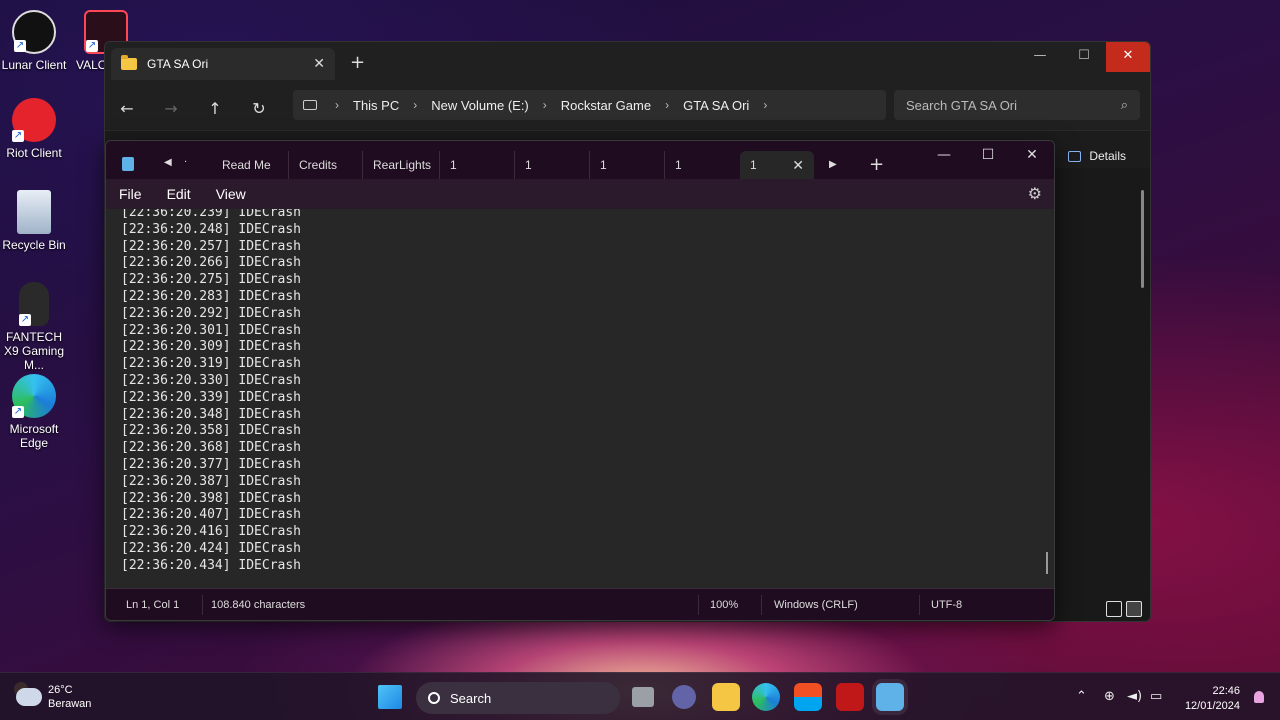 The height and width of the screenshot is (720, 1280). I want to click on clock-time: 22:46, so click(1226, 691).